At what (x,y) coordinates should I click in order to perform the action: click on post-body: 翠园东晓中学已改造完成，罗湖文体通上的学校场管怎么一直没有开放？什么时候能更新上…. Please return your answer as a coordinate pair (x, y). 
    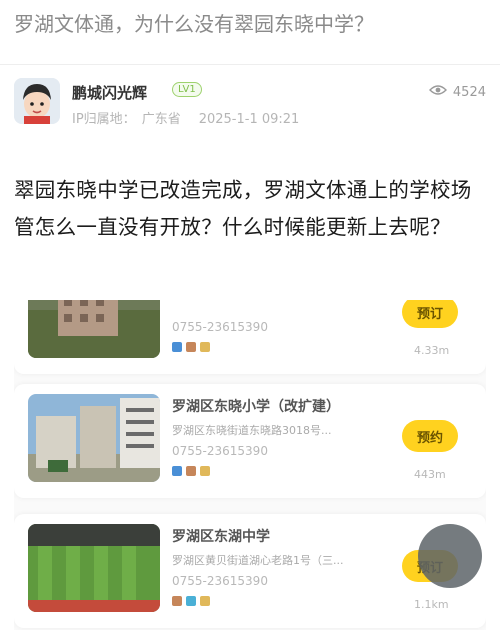
    Looking at the image, I should click on (243, 208).